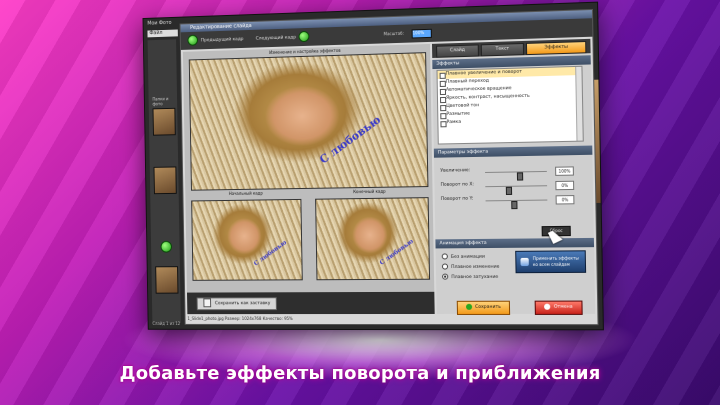  I want to click on animation-section-header: Анимация эффекта, so click(515, 243).